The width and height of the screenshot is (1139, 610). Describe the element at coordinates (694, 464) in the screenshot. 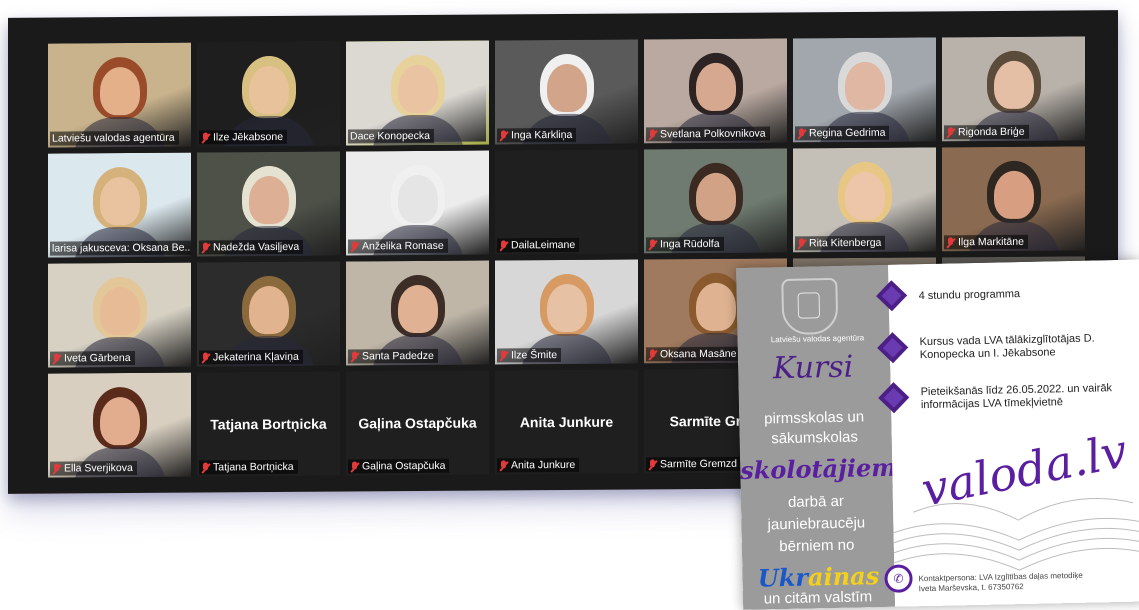

I see `participant-nameplate: Sarmīte Gremzd` at that location.